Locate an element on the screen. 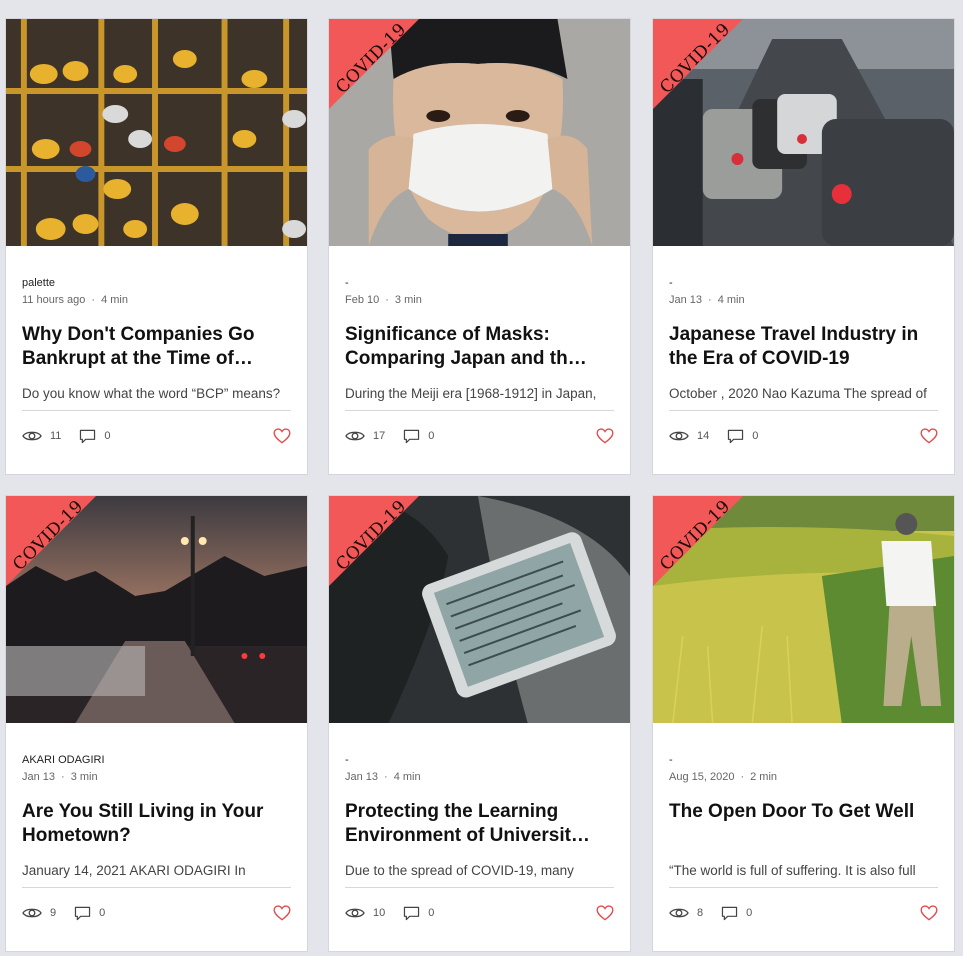 The width and height of the screenshot is (963, 956). article-author: AKARI ODAGIRI is located at coordinates (156, 760).